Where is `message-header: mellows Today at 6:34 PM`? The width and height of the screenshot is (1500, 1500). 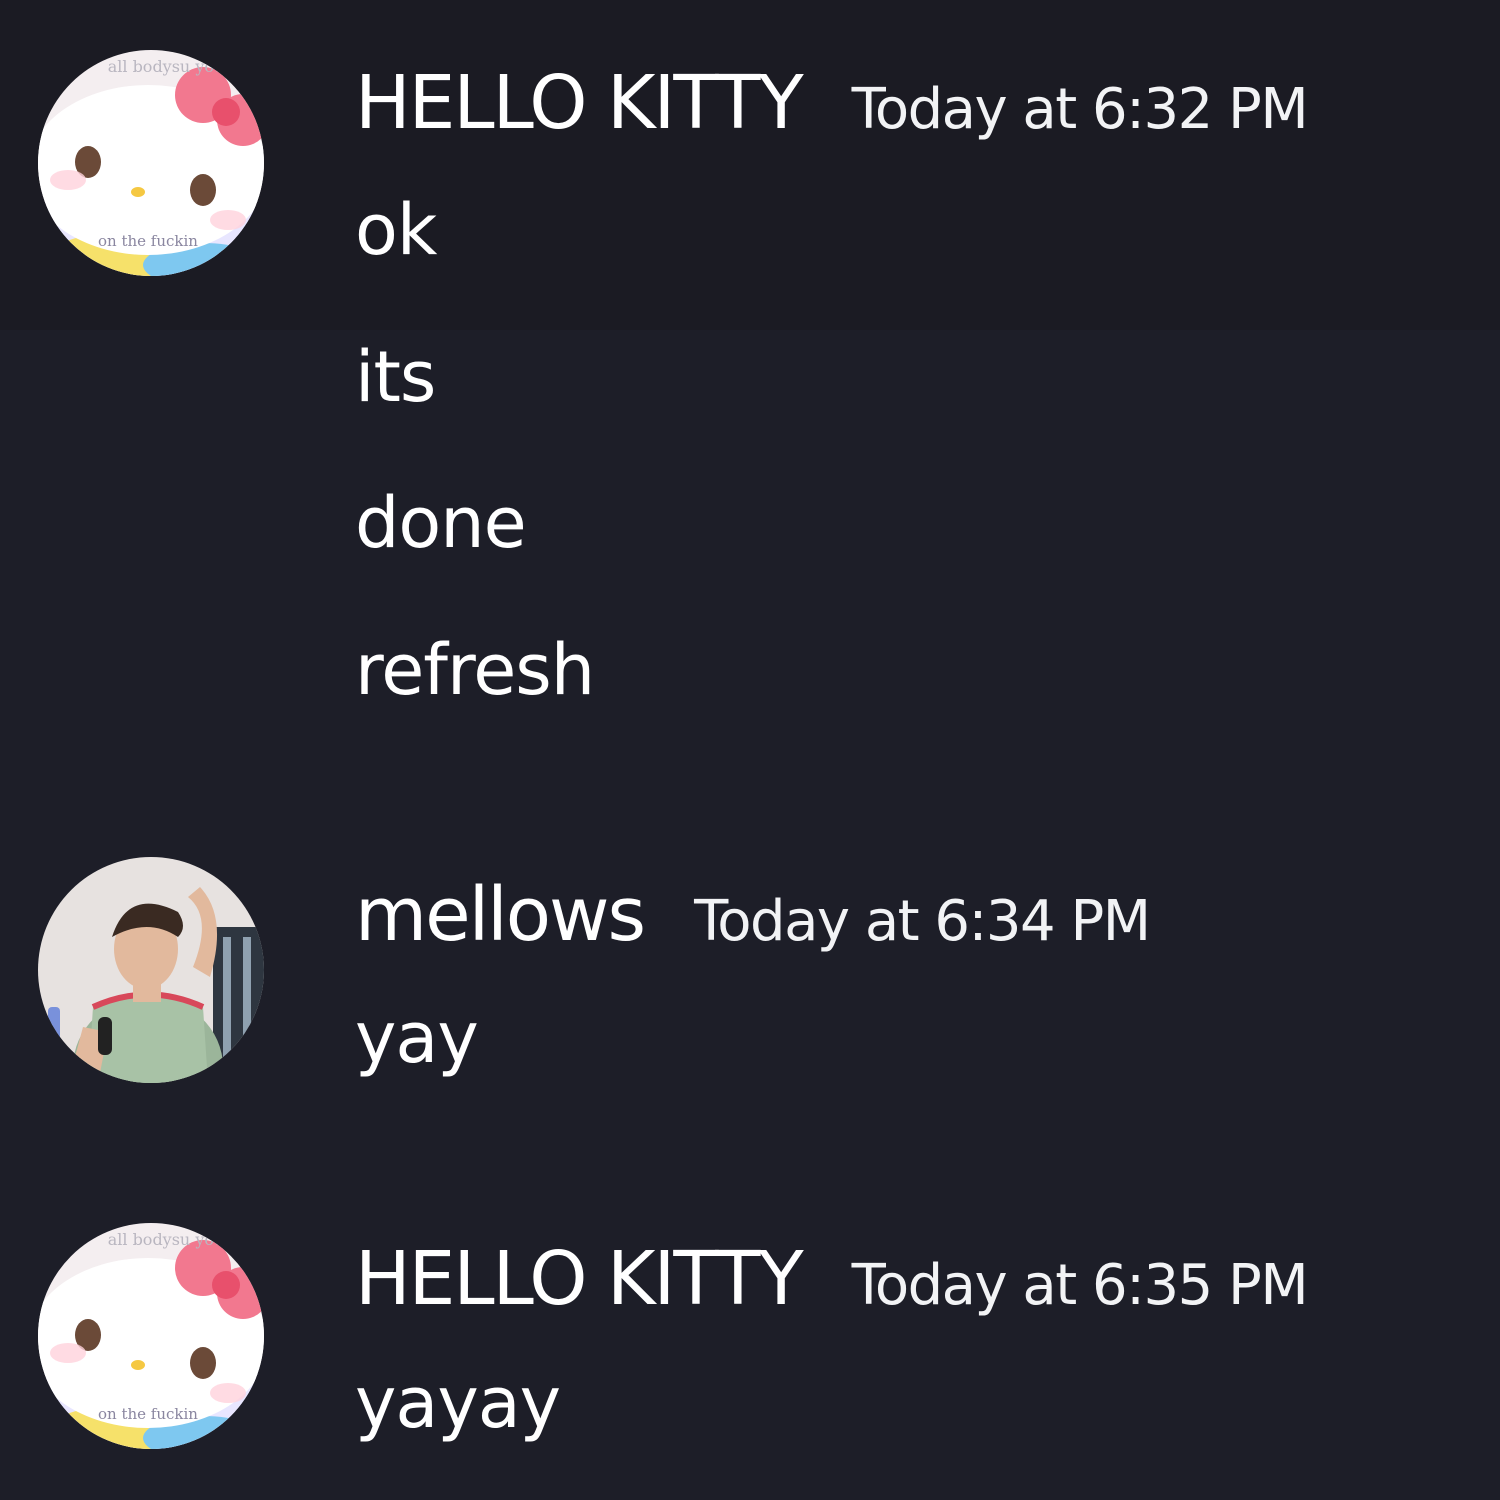
message-header: mellows Today at 6:34 PM is located at coordinates (753, 915).